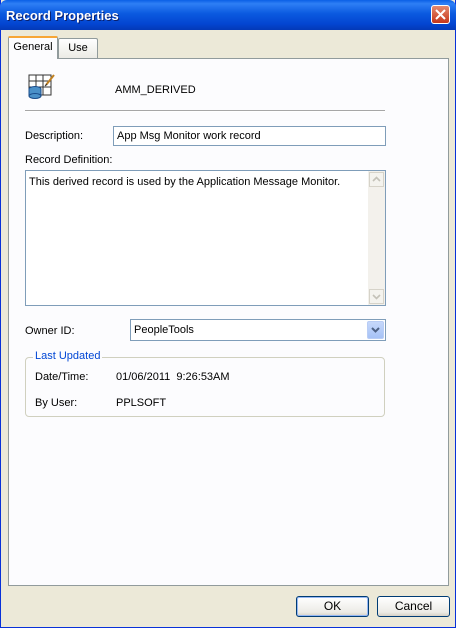 The height and width of the screenshot is (628, 456). I want to click on close-icon, so click(440, 14).